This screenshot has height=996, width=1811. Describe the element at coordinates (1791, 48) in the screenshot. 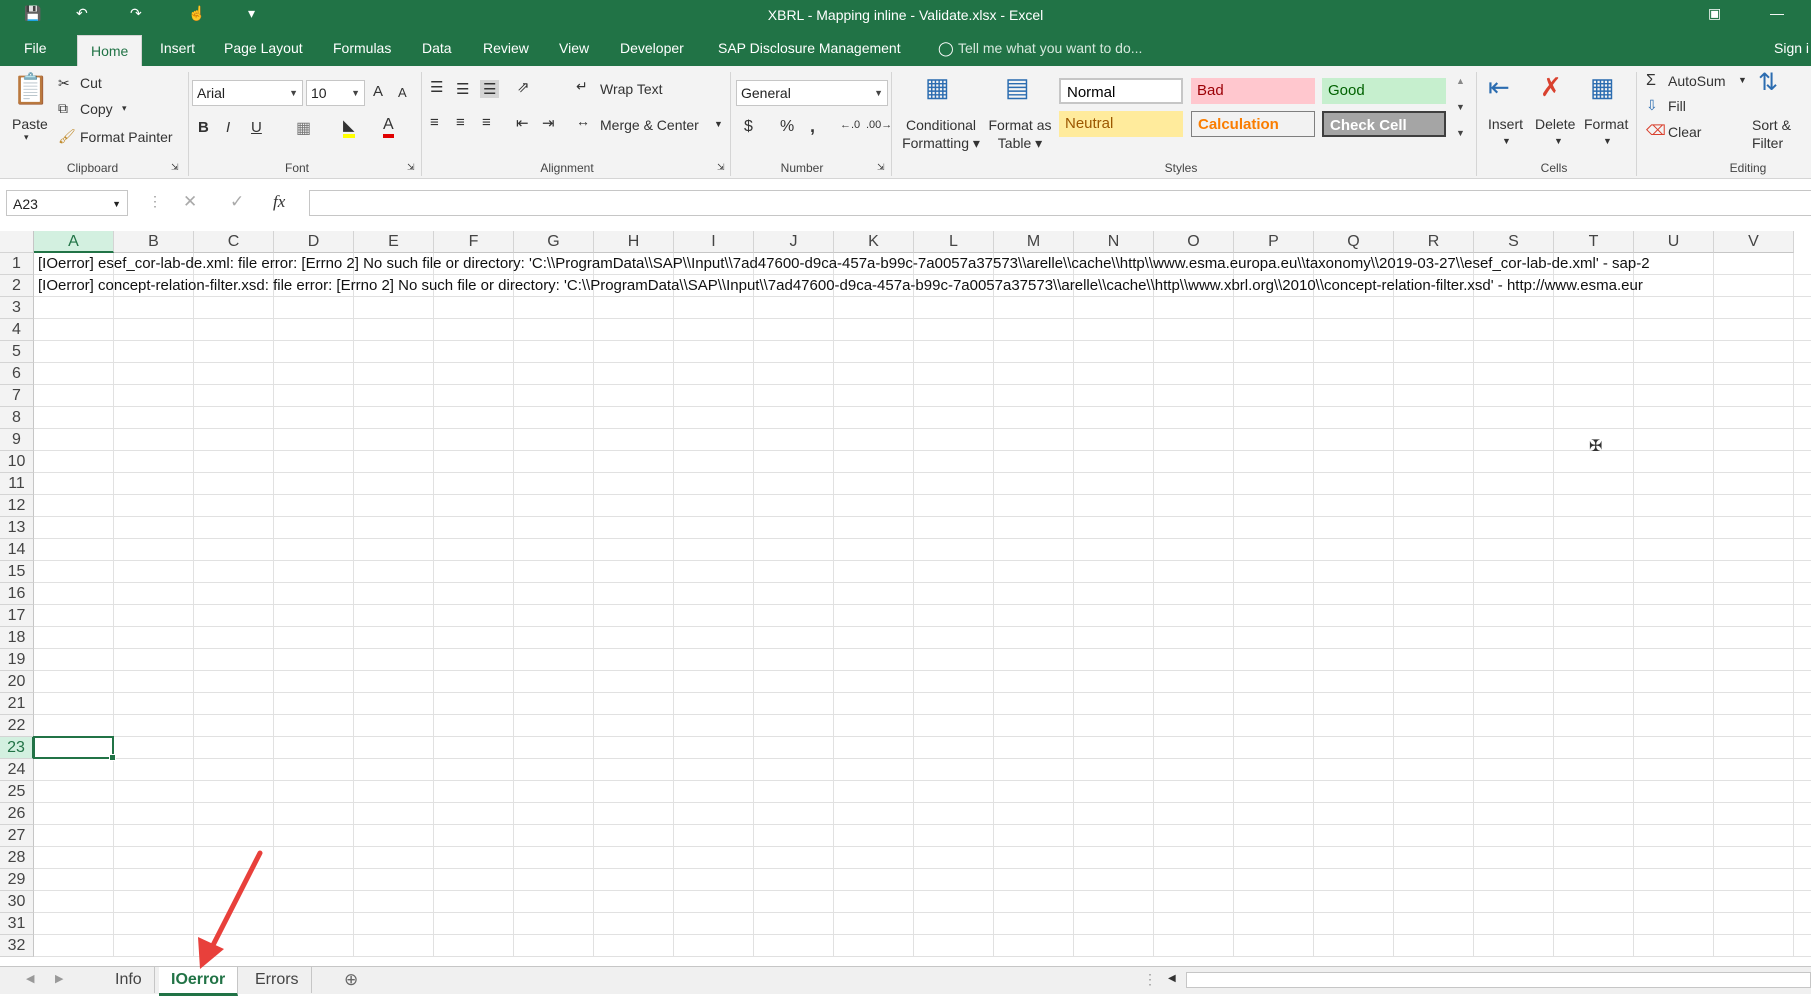

I see `sign-in-link: Sign i` at that location.